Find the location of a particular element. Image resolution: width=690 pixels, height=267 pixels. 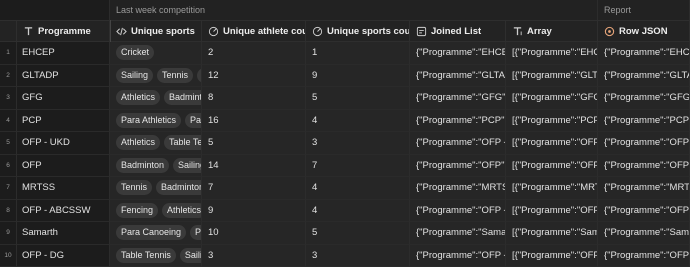

unique-sports-cell: SailingTennisFe is located at coordinates (156, 75).